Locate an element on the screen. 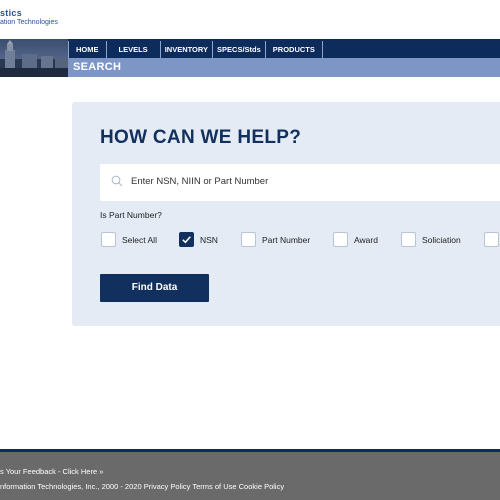 The height and width of the screenshot is (500, 500). logo-line-1: stics is located at coordinates (11, 13).